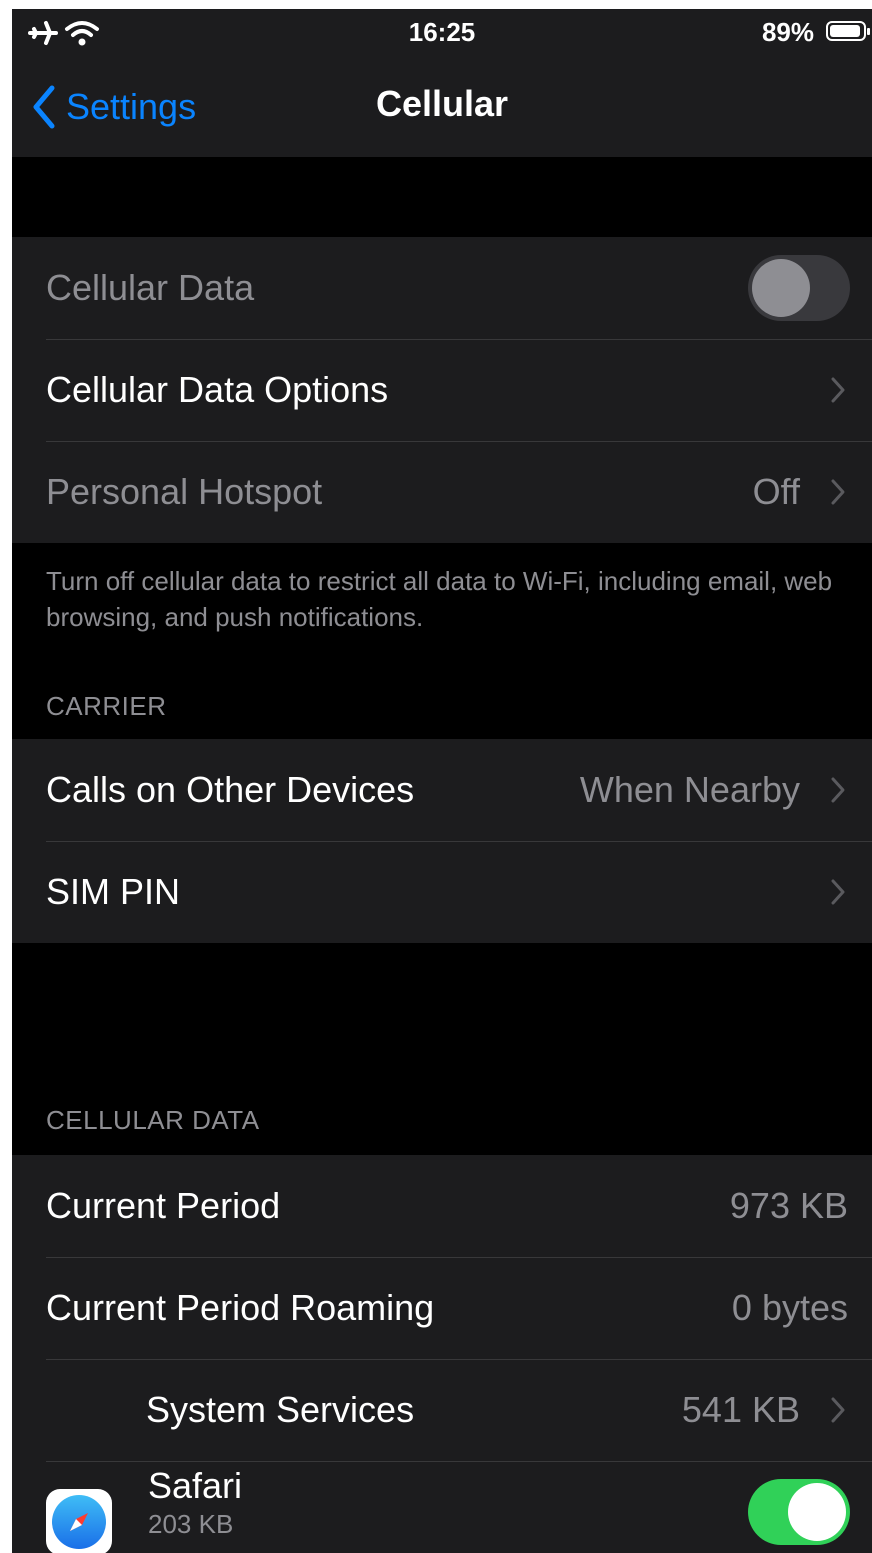 Image resolution: width=872 pixels, height=1553 pixels. What do you see at coordinates (79, 1521) in the screenshot?
I see `safari-icon` at bounding box center [79, 1521].